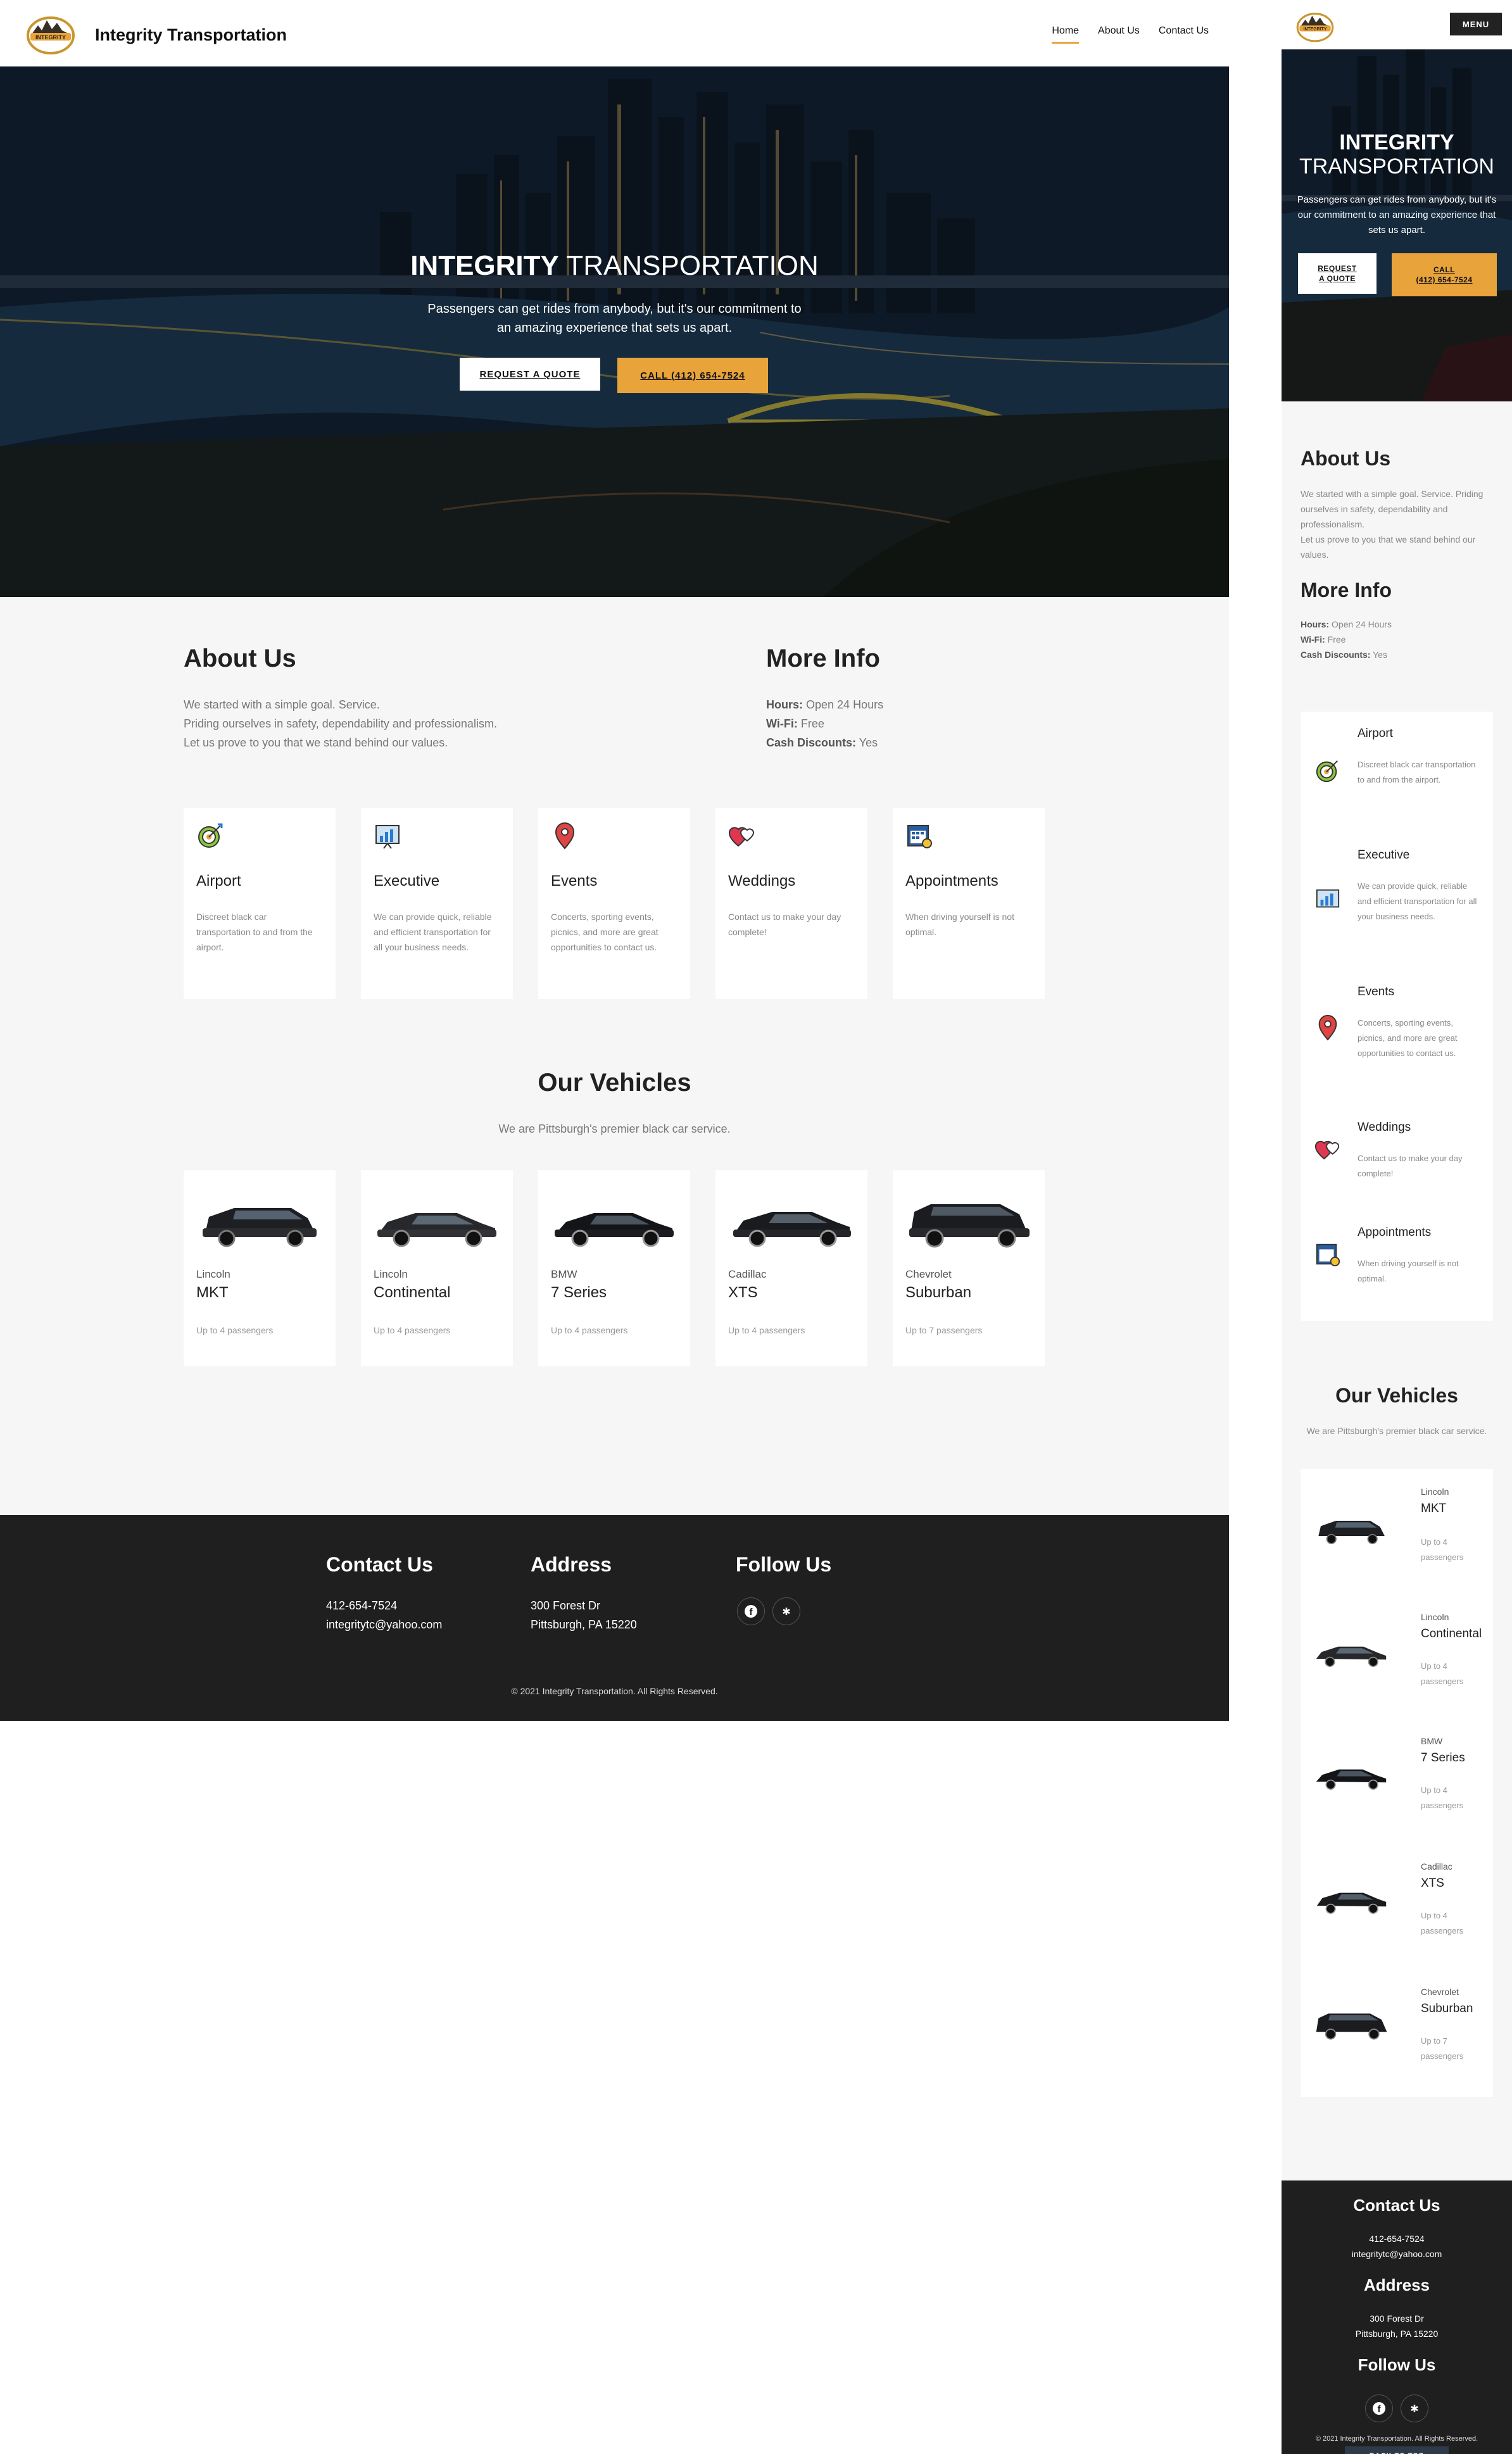 The height and width of the screenshot is (2454, 1512). I want to click on mobile-header: INTEGRITY MENU, so click(1397, 24).